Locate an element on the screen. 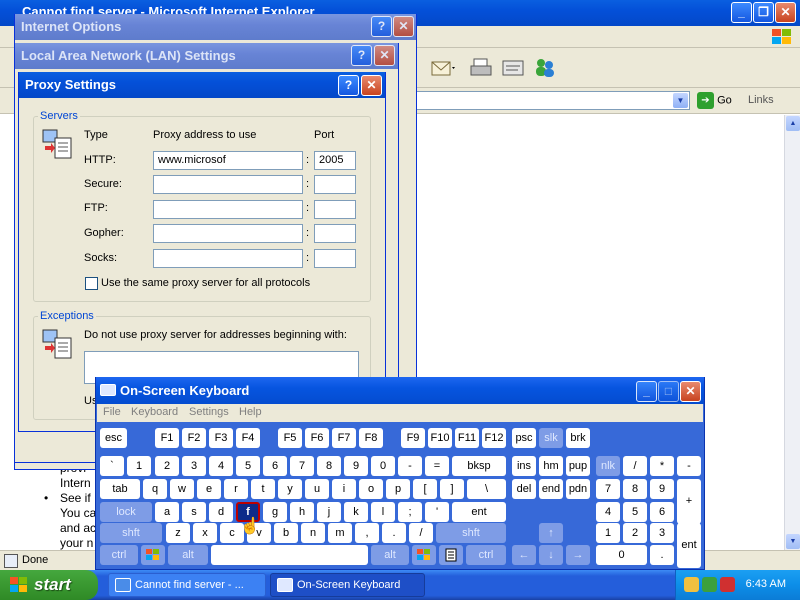 The height and width of the screenshot is (600, 800). key-numpad-add: + is located at coordinates (689, 501).